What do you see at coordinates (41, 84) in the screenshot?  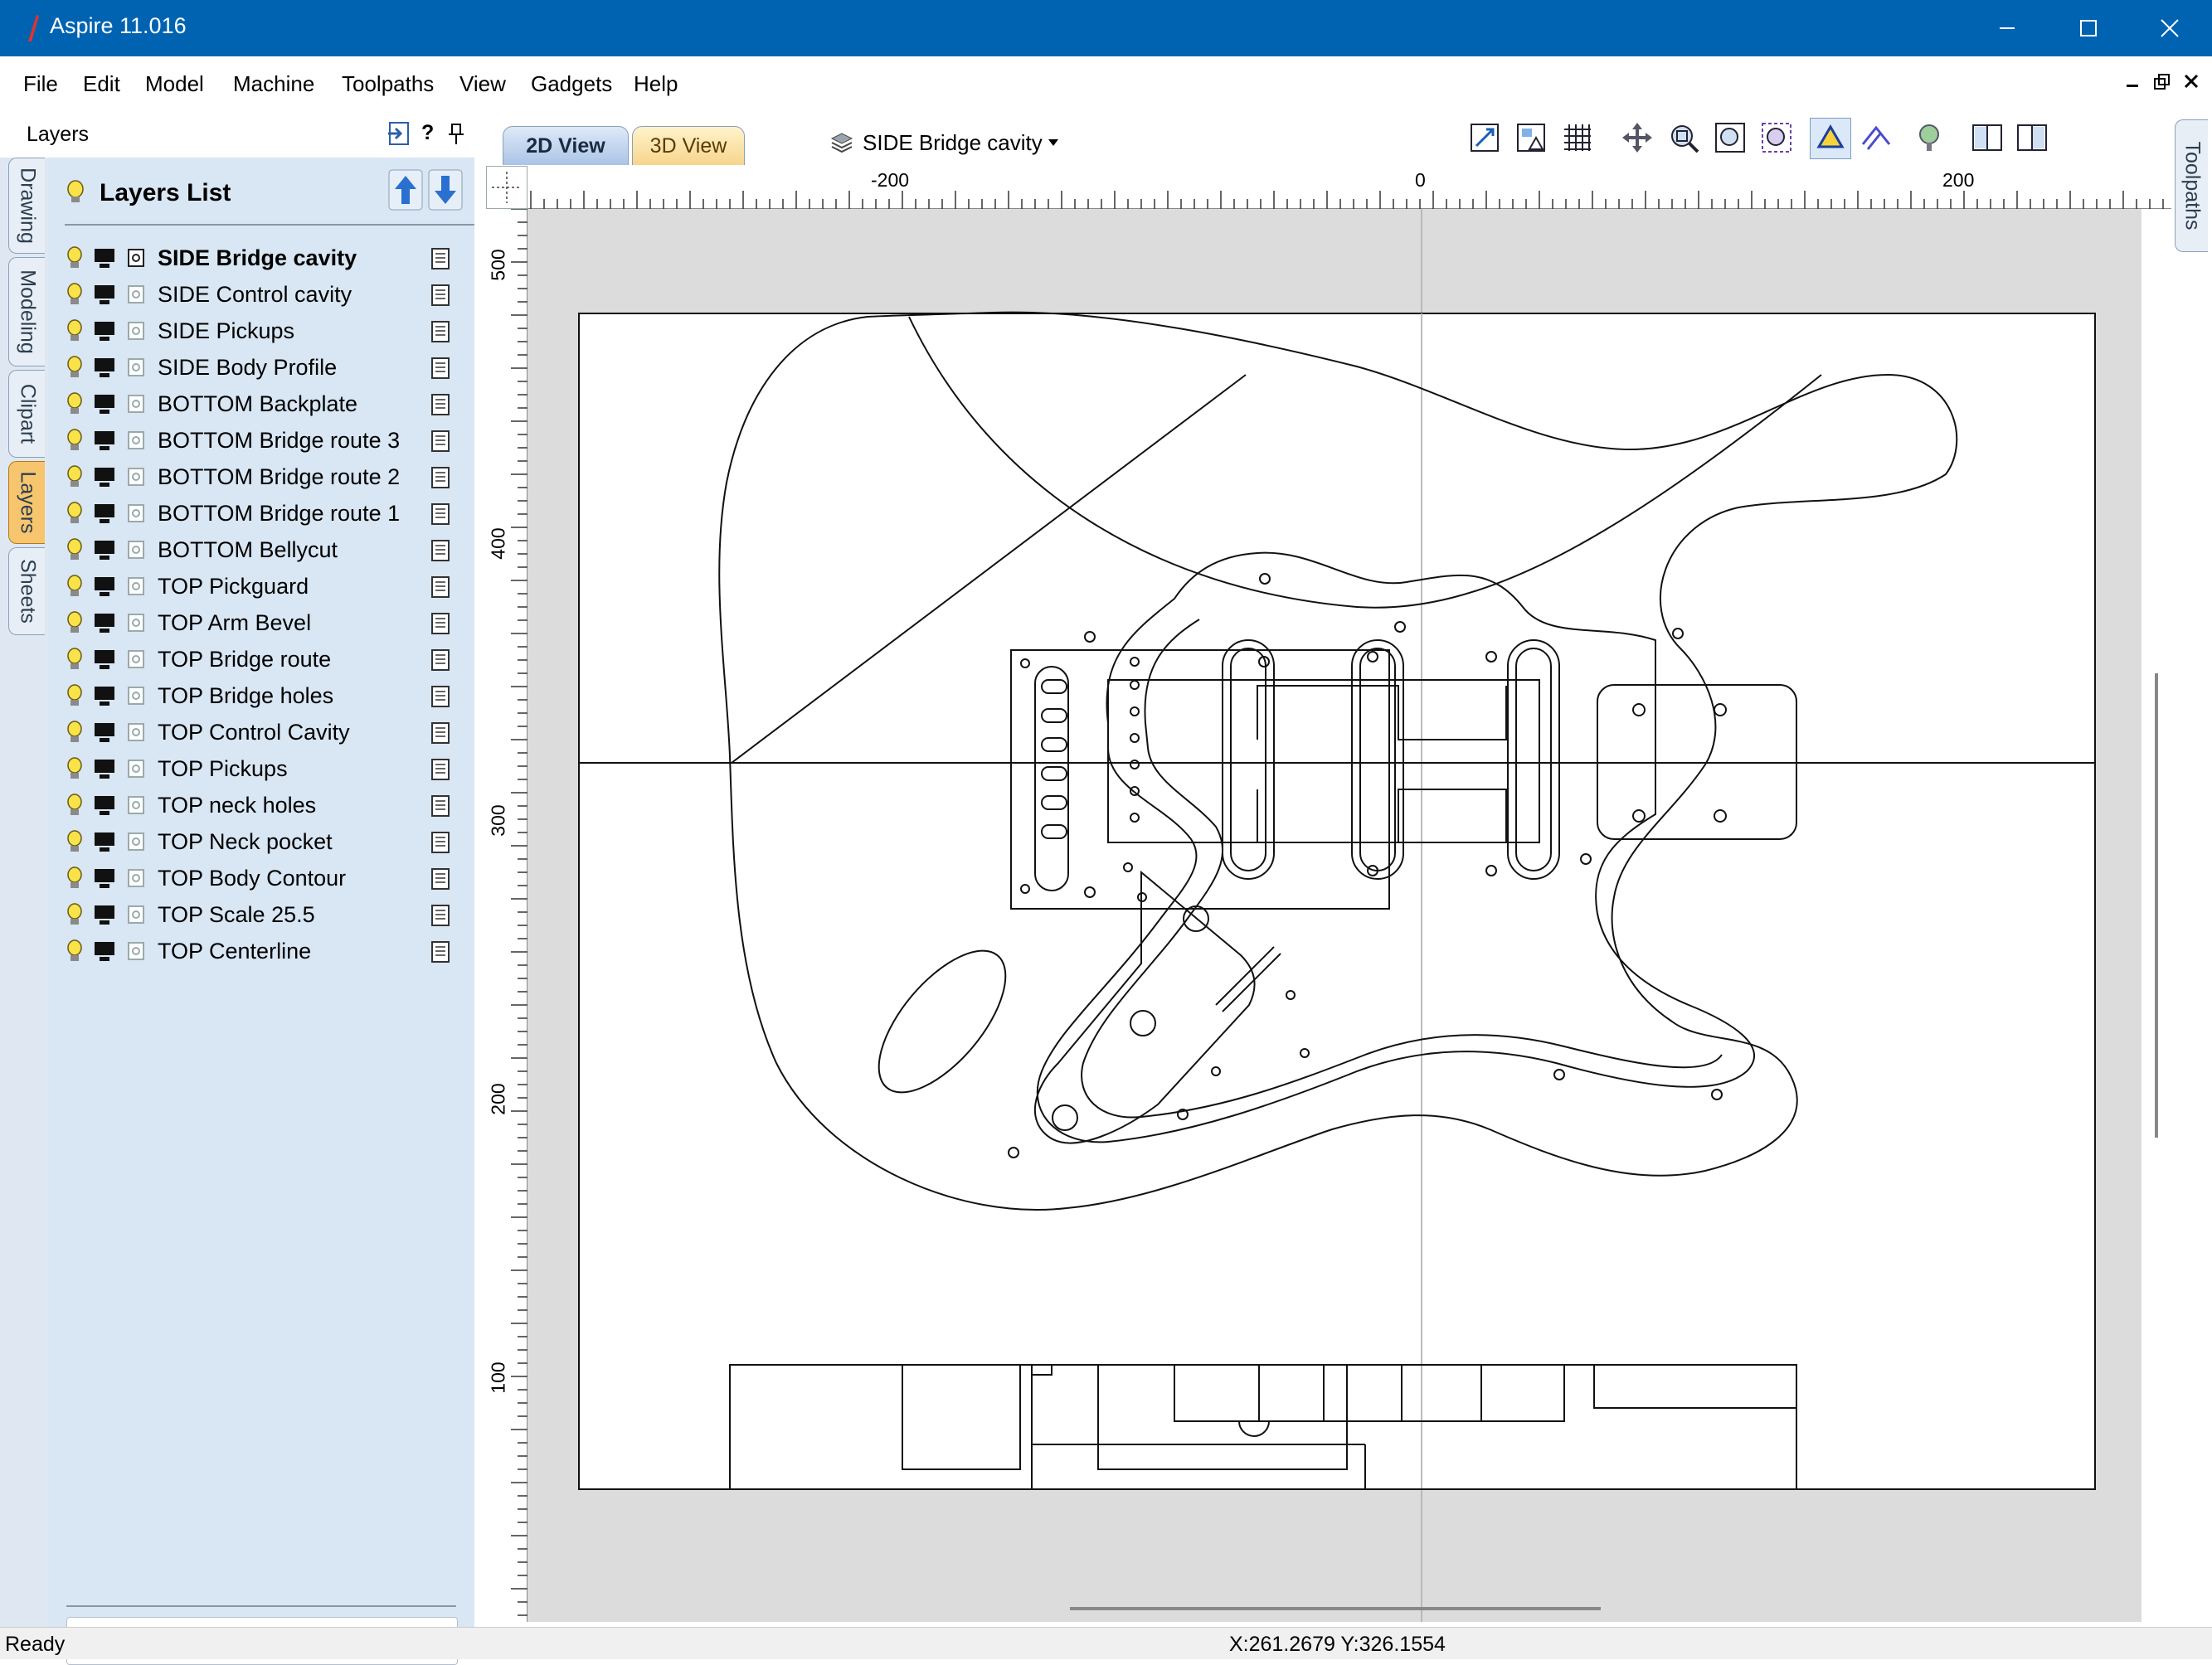 I see `menu-file: File` at bounding box center [41, 84].